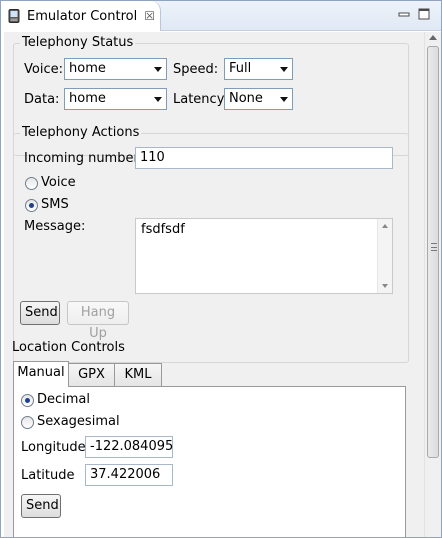 The width and height of the screenshot is (442, 538). What do you see at coordinates (68, 347) in the screenshot?
I see `location-controls-title: Location Controls` at bounding box center [68, 347].